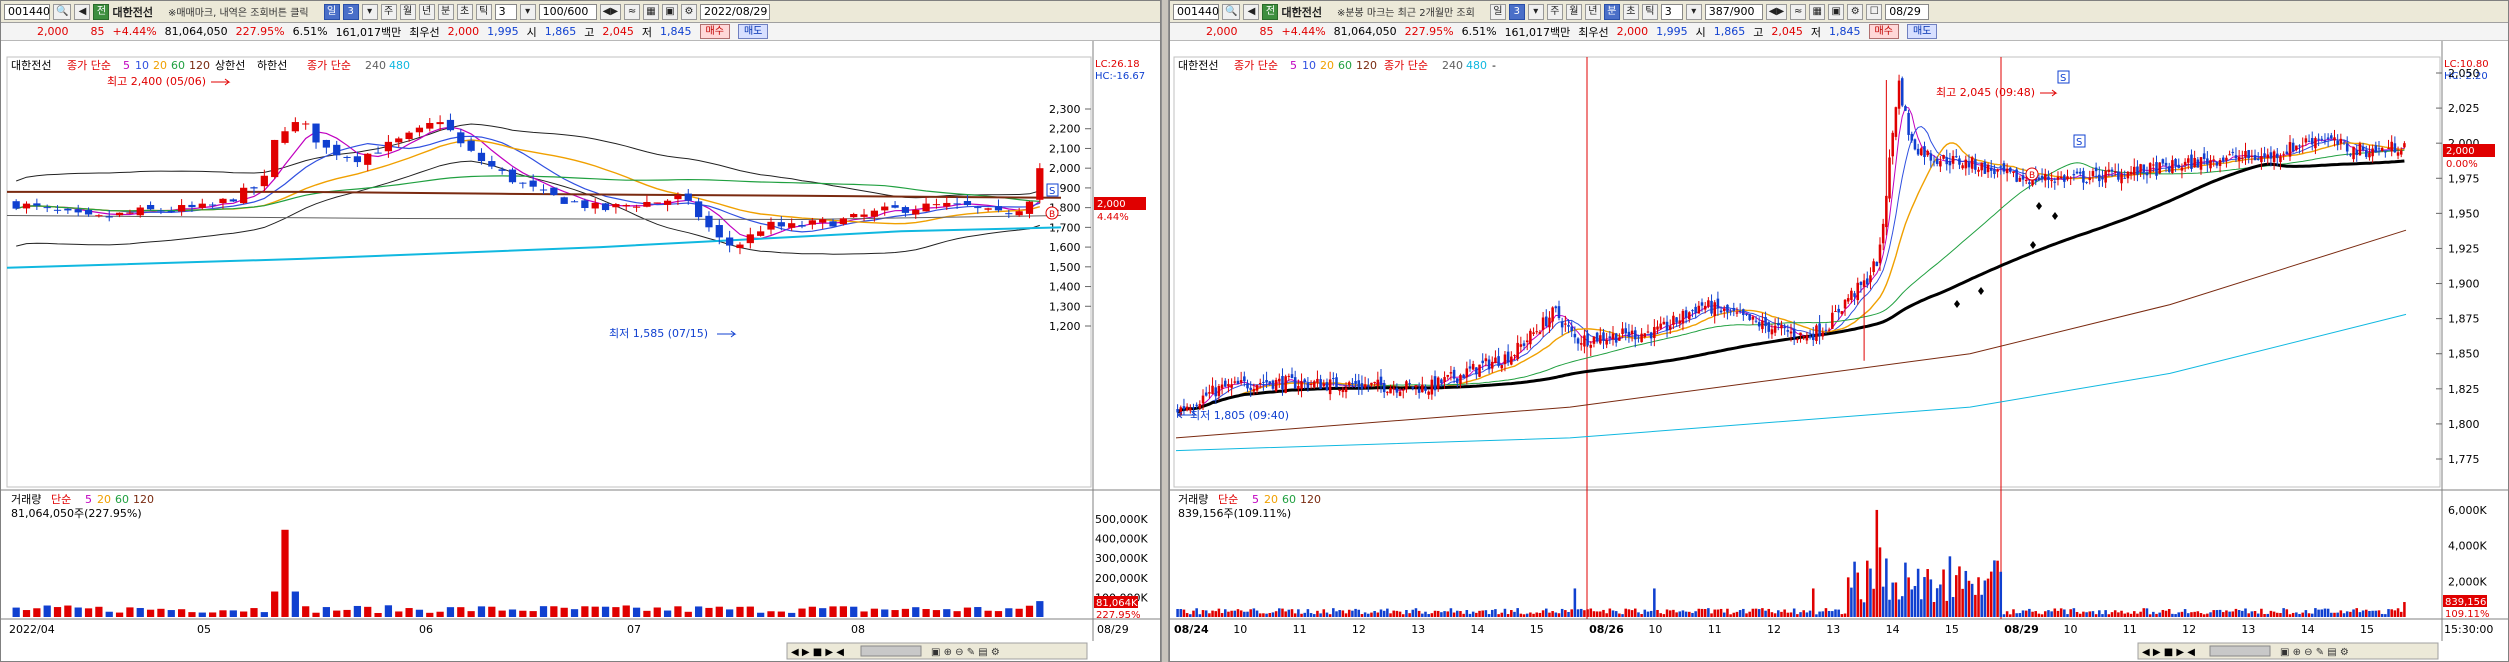 The height and width of the screenshot is (662, 2509). What do you see at coordinates (122, 499) in the screenshot?
I see `volume-ma-60: 60` at bounding box center [122, 499].